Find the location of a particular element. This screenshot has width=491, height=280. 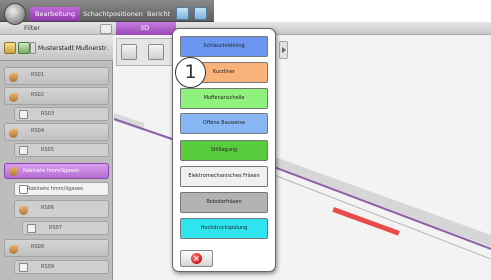

list-item-label: RS01 is located at coordinates (38, 75).